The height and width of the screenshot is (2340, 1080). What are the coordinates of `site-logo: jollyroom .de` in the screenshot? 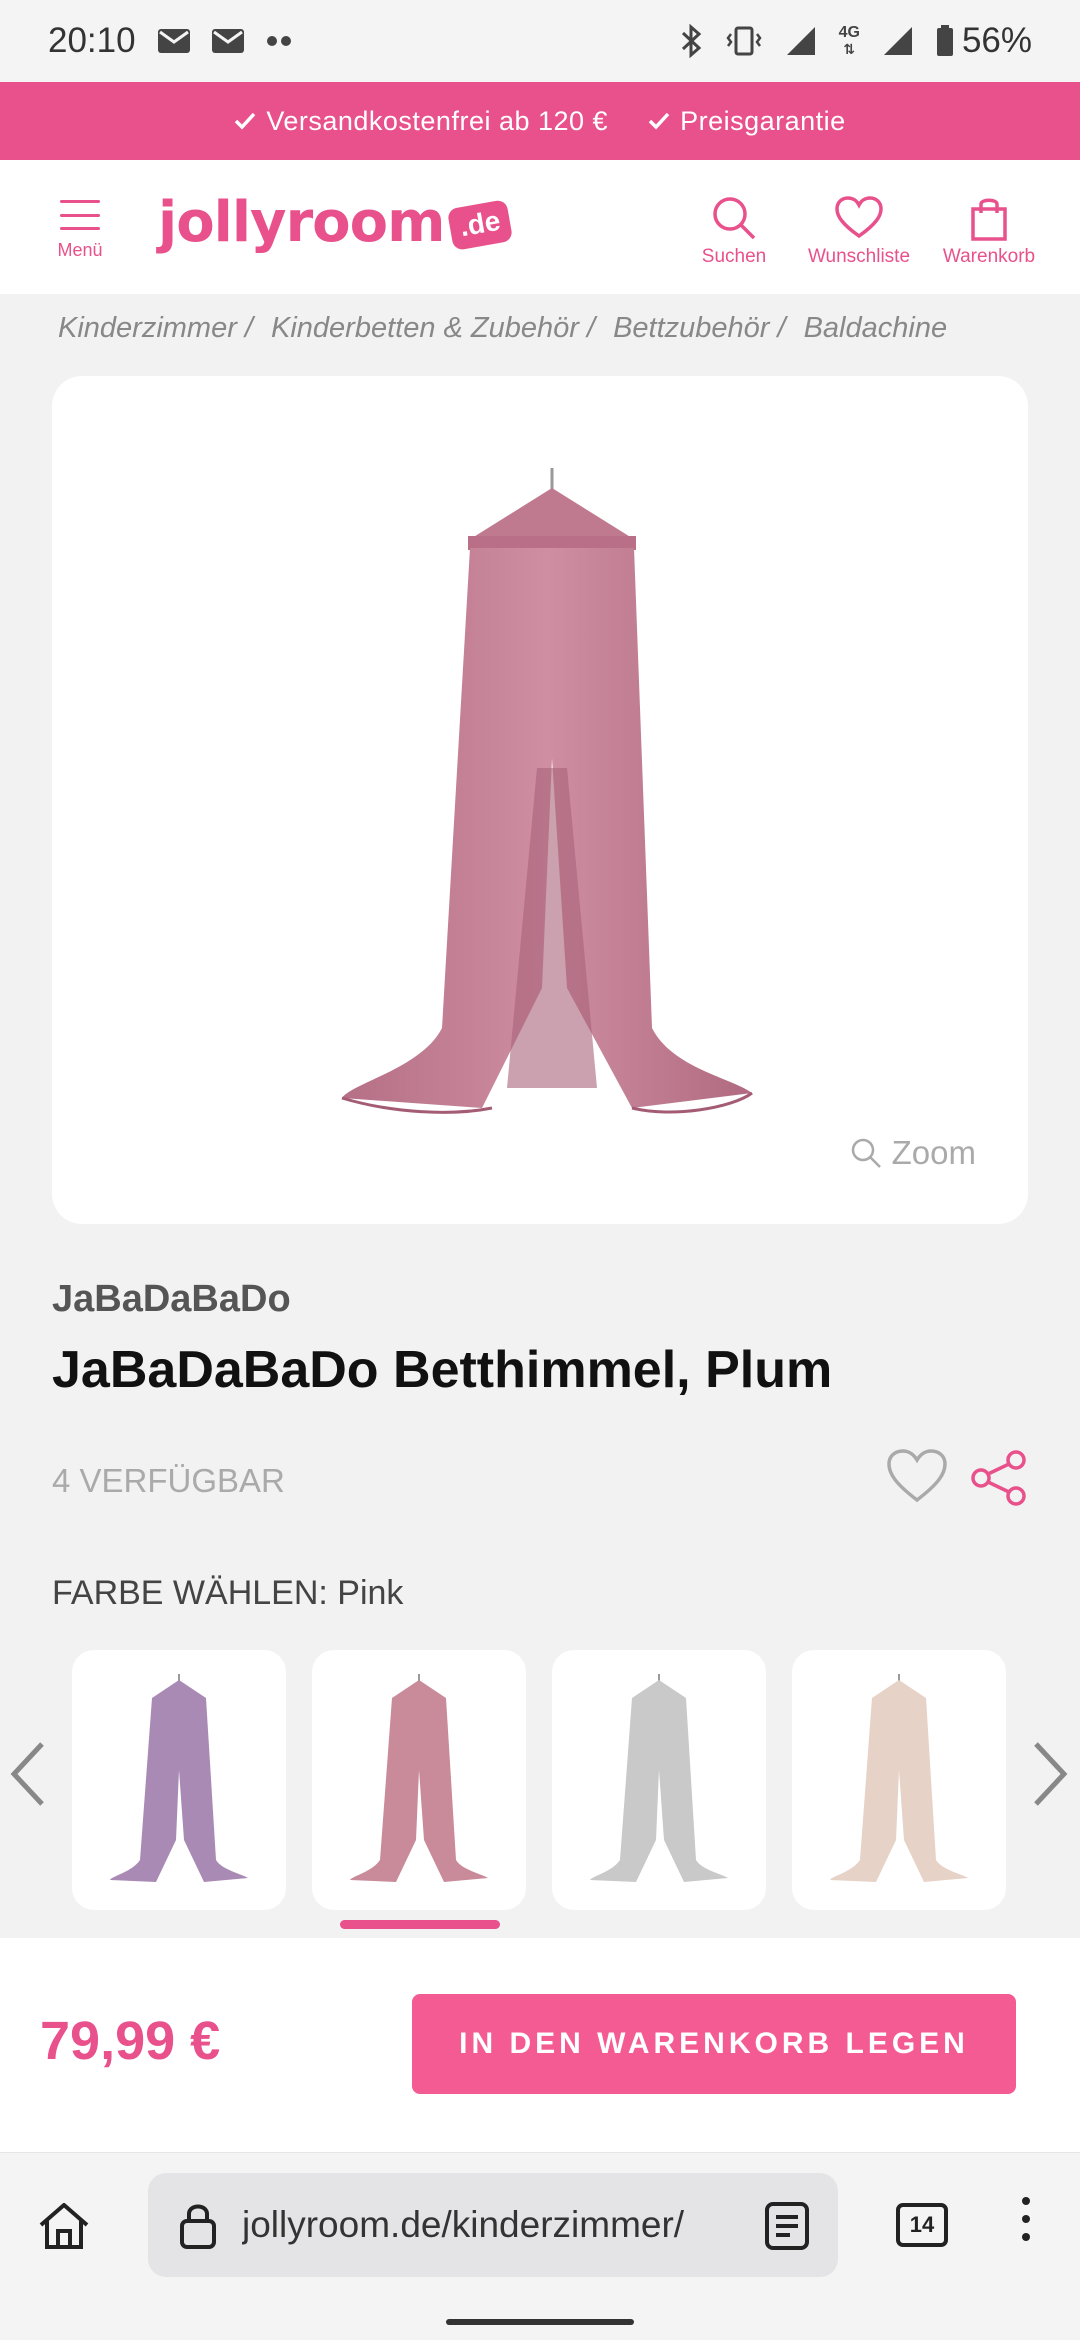 It's located at (336, 222).